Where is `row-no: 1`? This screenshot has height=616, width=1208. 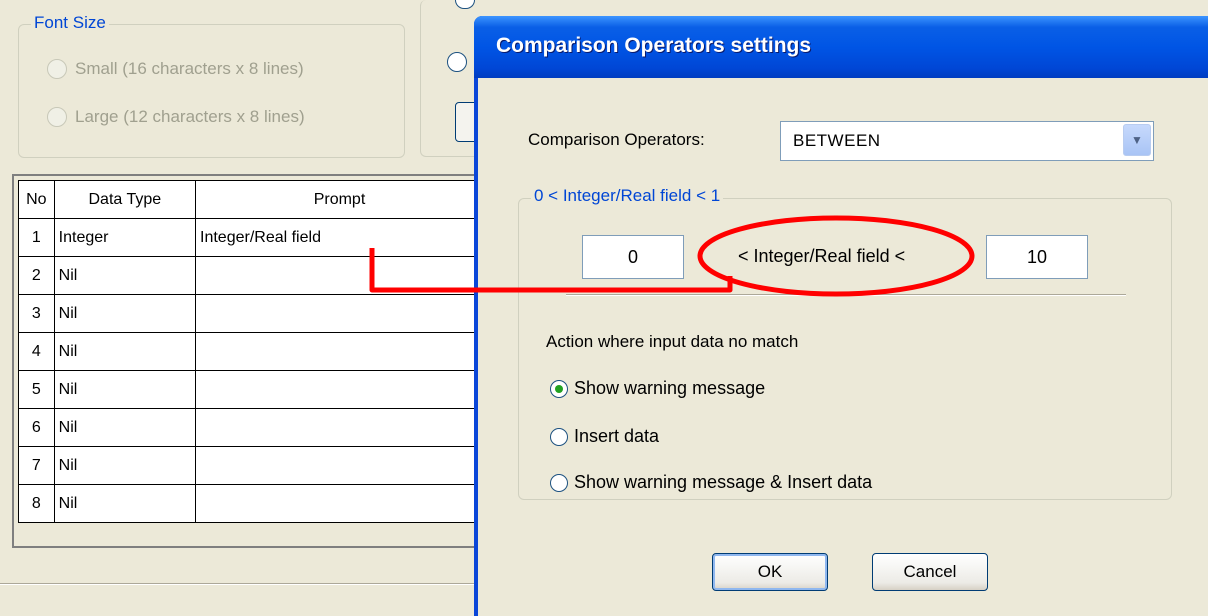 row-no: 1 is located at coordinates (36, 237).